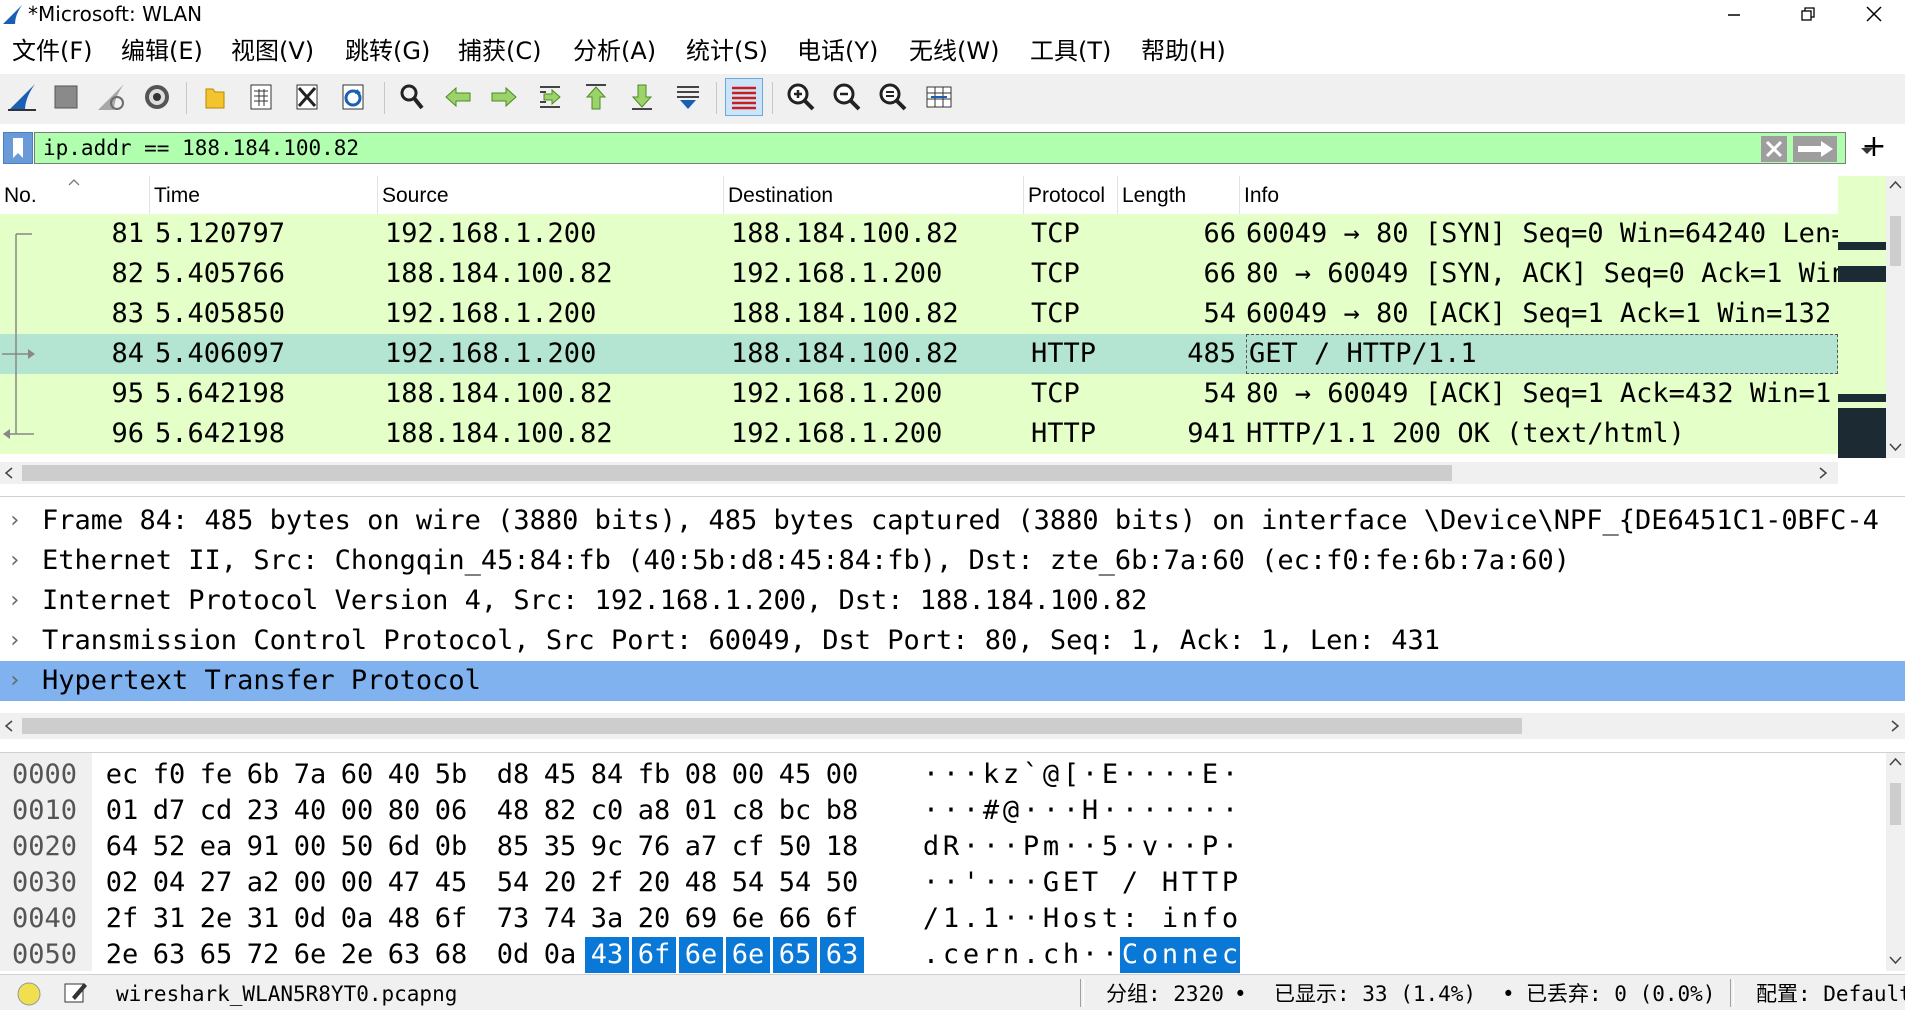 Image resolution: width=1905 pixels, height=1013 pixels. What do you see at coordinates (499, 51) in the screenshot?
I see `menu-capture: 捕获(C)` at bounding box center [499, 51].